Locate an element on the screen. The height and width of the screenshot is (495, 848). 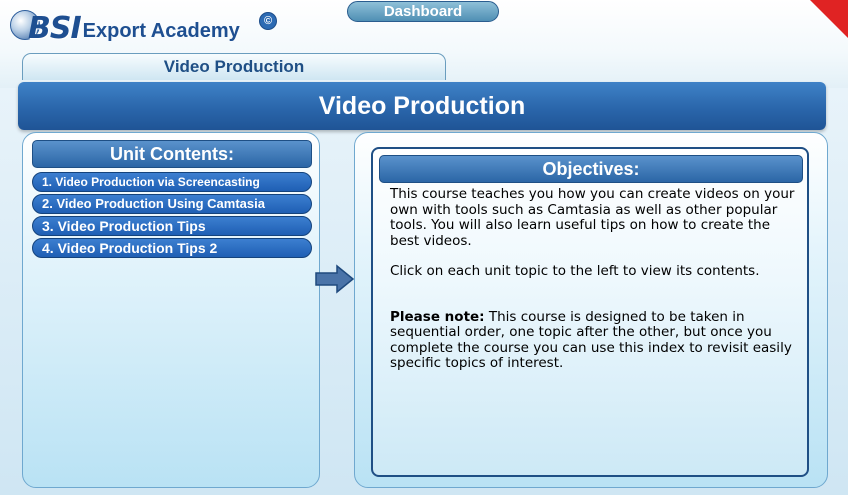
corner-flag-icon is located at coordinates (829, 19).